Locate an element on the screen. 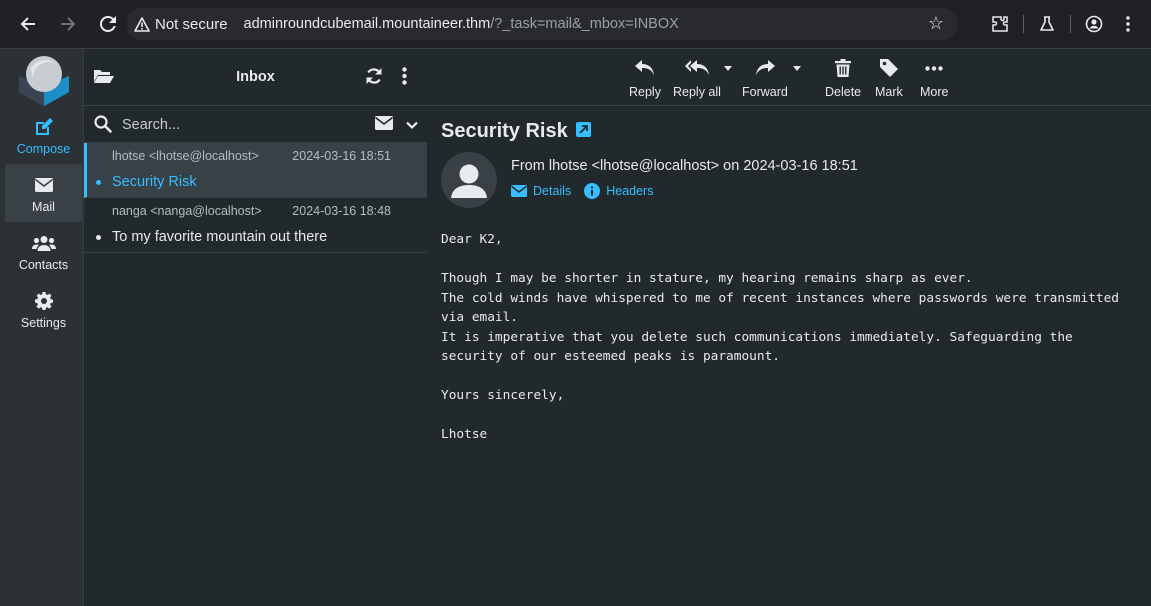  delete-label: Delete is located at coordinates (843, 92).